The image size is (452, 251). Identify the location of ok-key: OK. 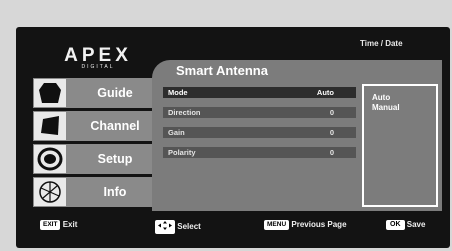
(395, 225).